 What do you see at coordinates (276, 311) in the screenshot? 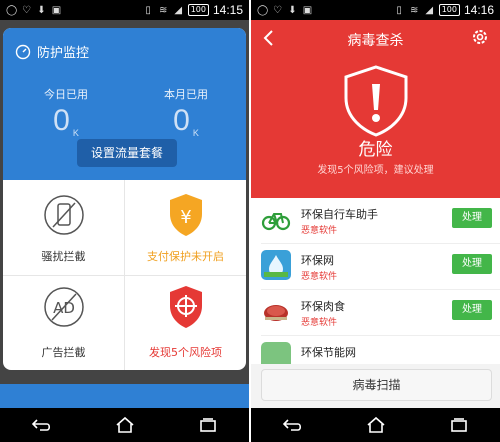
I see `meat-icon` at bounding box center [276, 311].